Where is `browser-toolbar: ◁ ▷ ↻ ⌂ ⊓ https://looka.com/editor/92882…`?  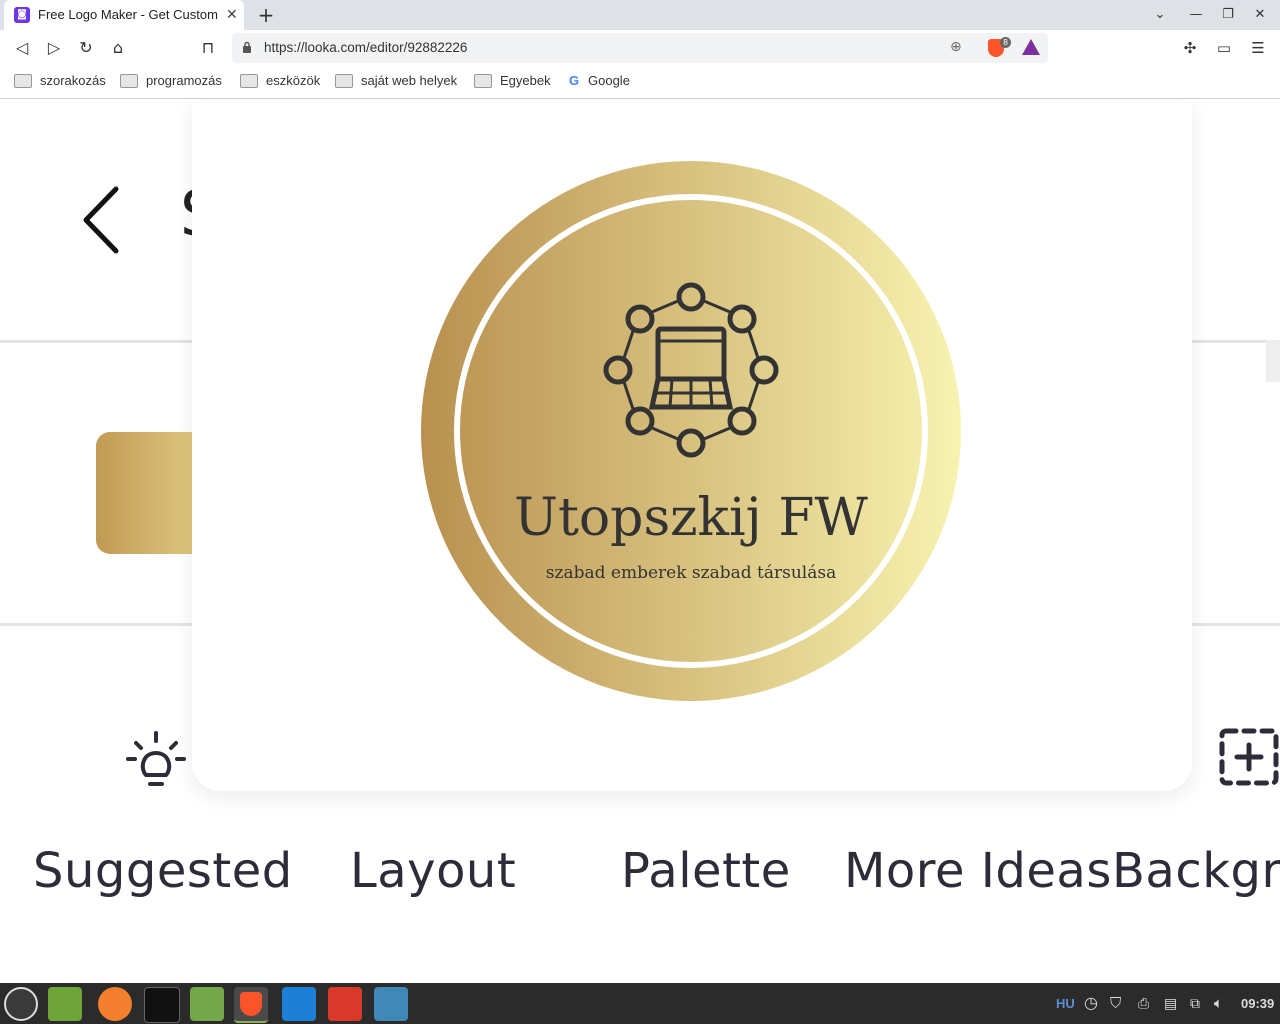 browser-toolbar: ◁ ▷ ↻ ⌂ ⊓ https://looka.com/editor/92882… is located at coordinates (640, 48).